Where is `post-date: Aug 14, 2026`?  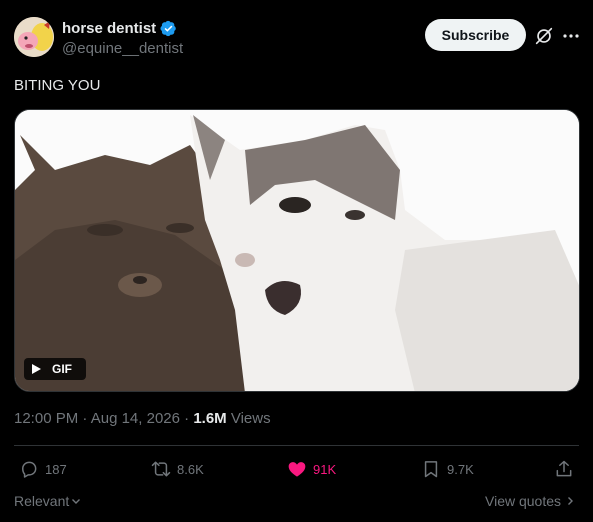 post-date: Aug 14, 2026 is located at coordinates (135, 418).